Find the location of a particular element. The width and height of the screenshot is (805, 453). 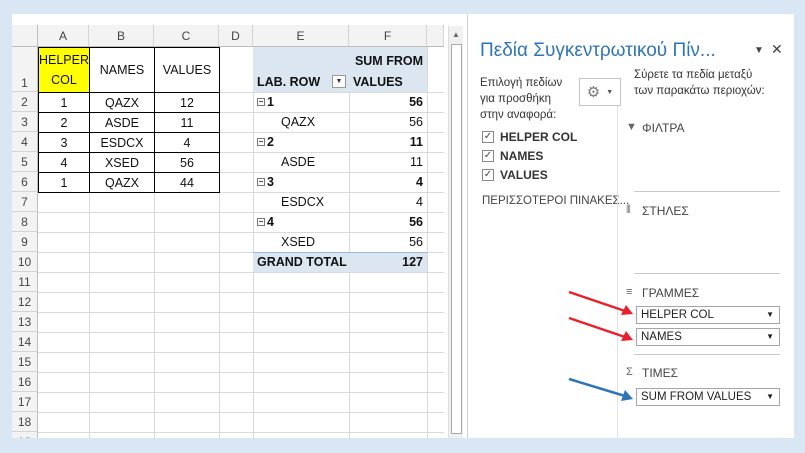

pivot-group-row: −1 is located at coordinates (301, 102).